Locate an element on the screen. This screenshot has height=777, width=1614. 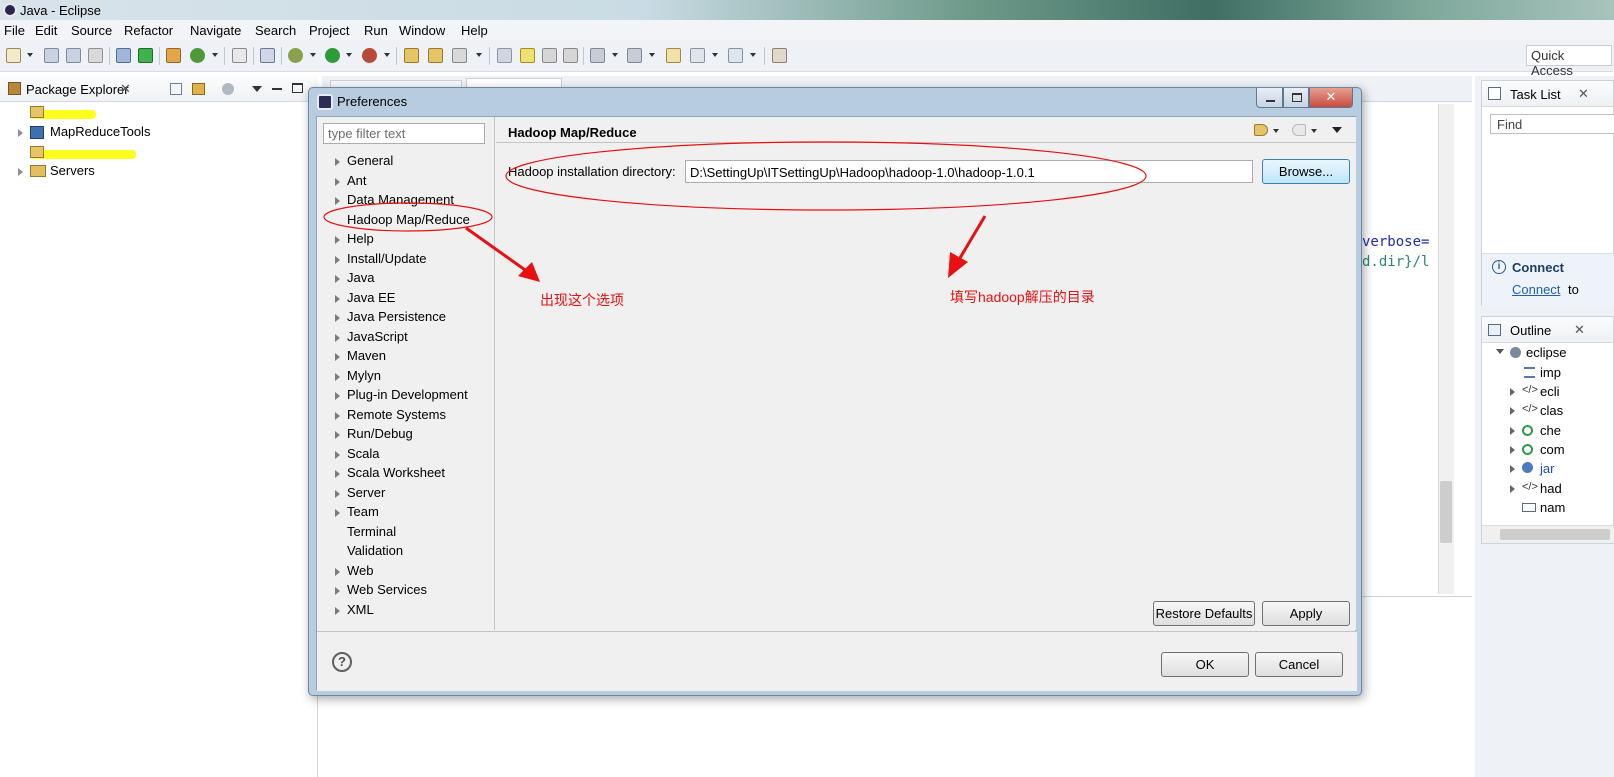
option-annotation-text: 出现这个选项 is located at coordinates (582, 300).